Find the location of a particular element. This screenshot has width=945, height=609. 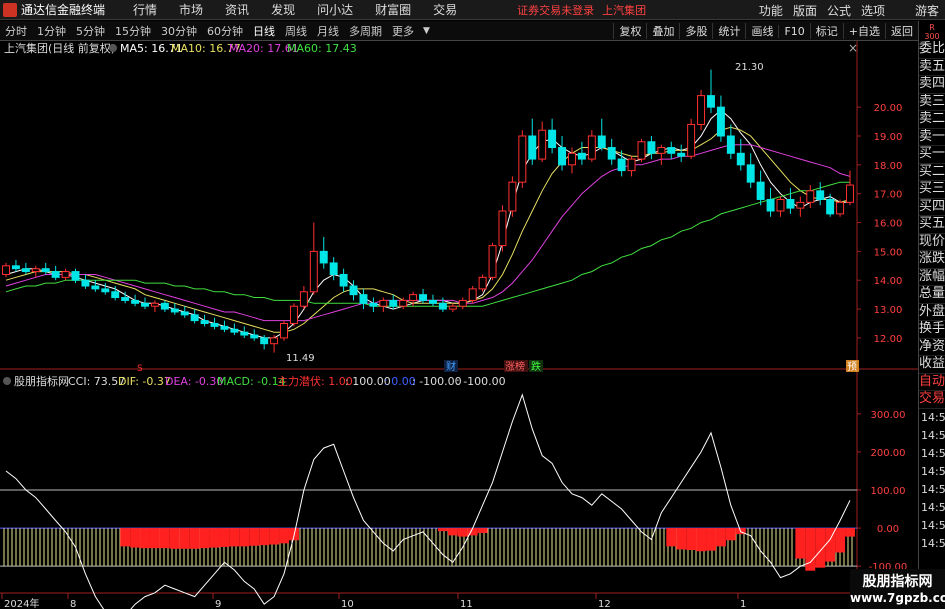

sidebar-item-18: 收益 is located at coordinates (932, 365).